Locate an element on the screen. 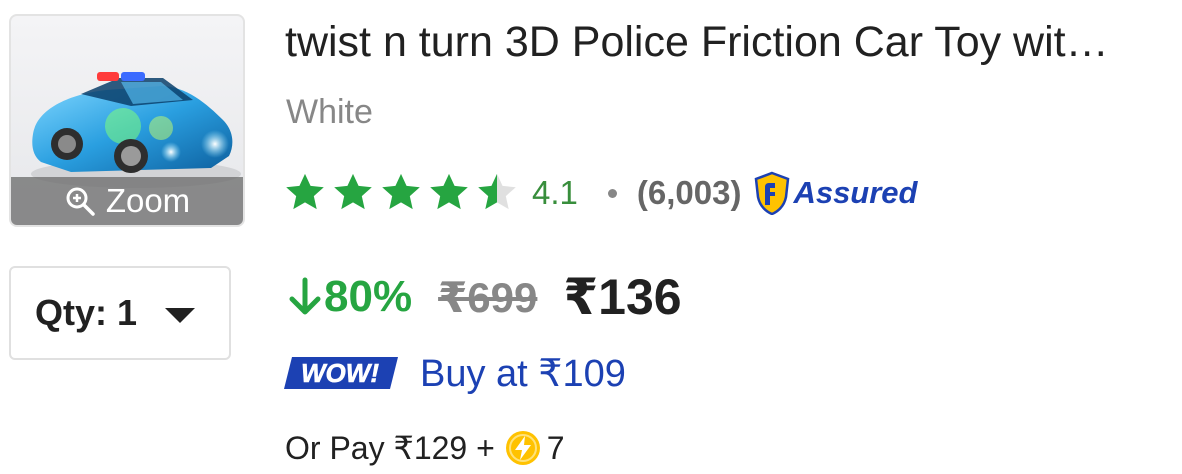  zoom-button: Zoom is located at coordinates (127, 201).